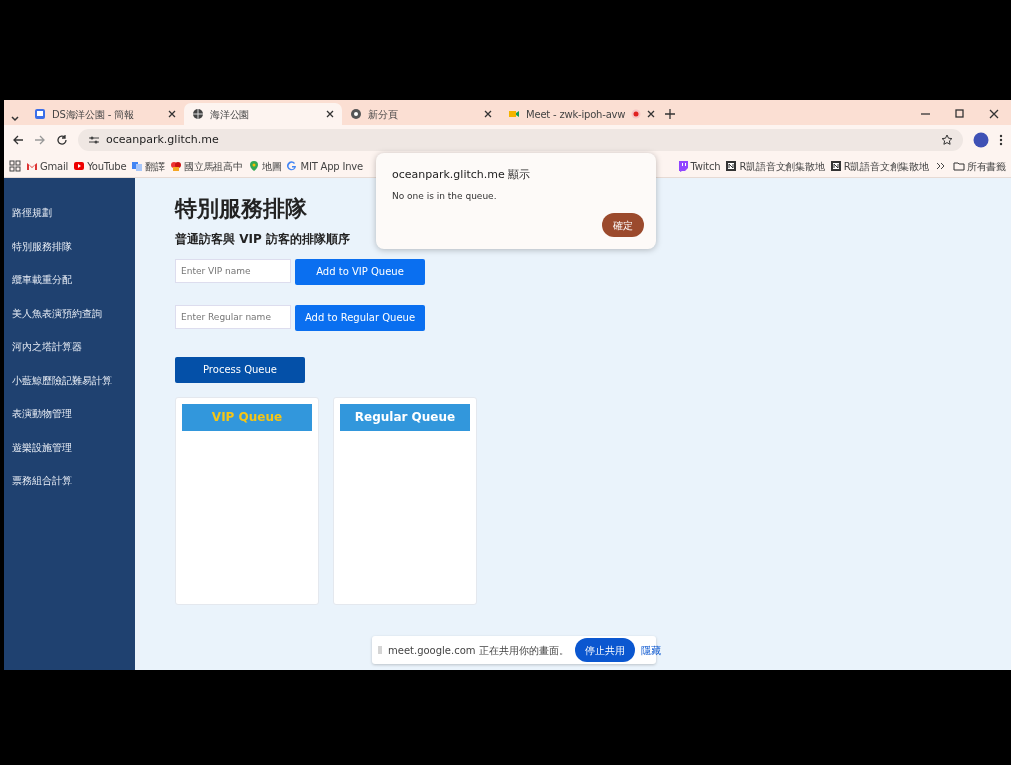  I want to click on bookmark: Gmail, so click(47, 166).